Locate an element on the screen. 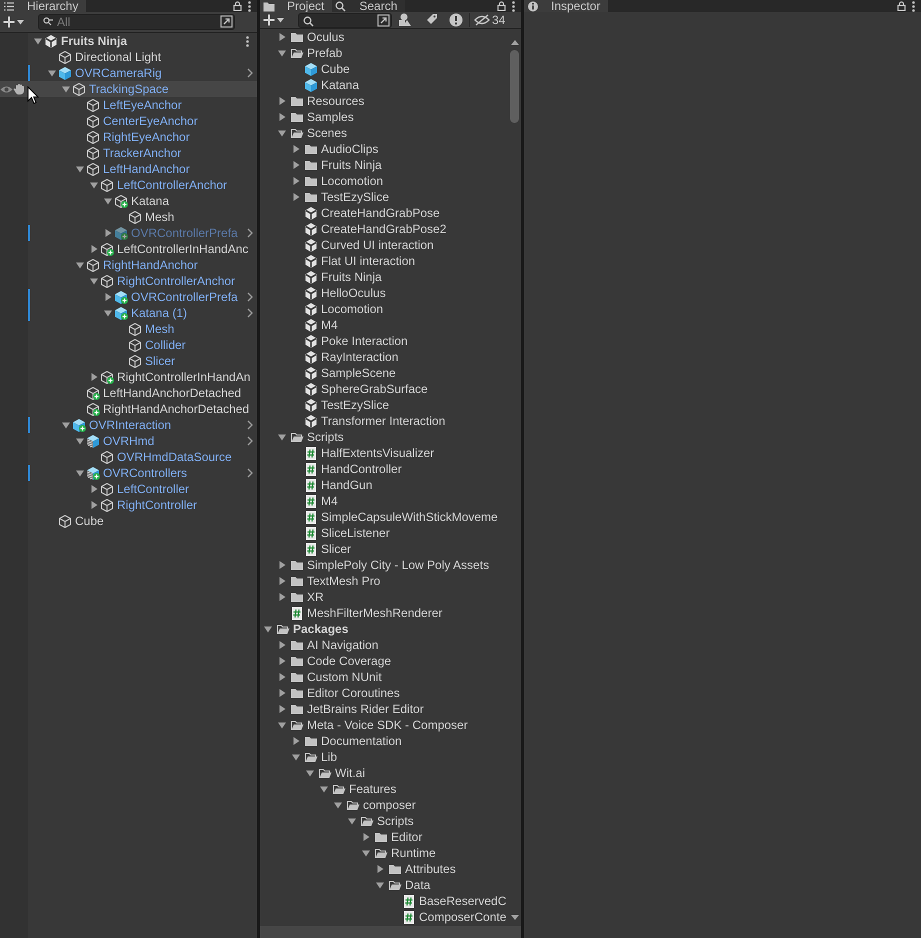  asset-name: Katana is located at coordinates (340, 85).